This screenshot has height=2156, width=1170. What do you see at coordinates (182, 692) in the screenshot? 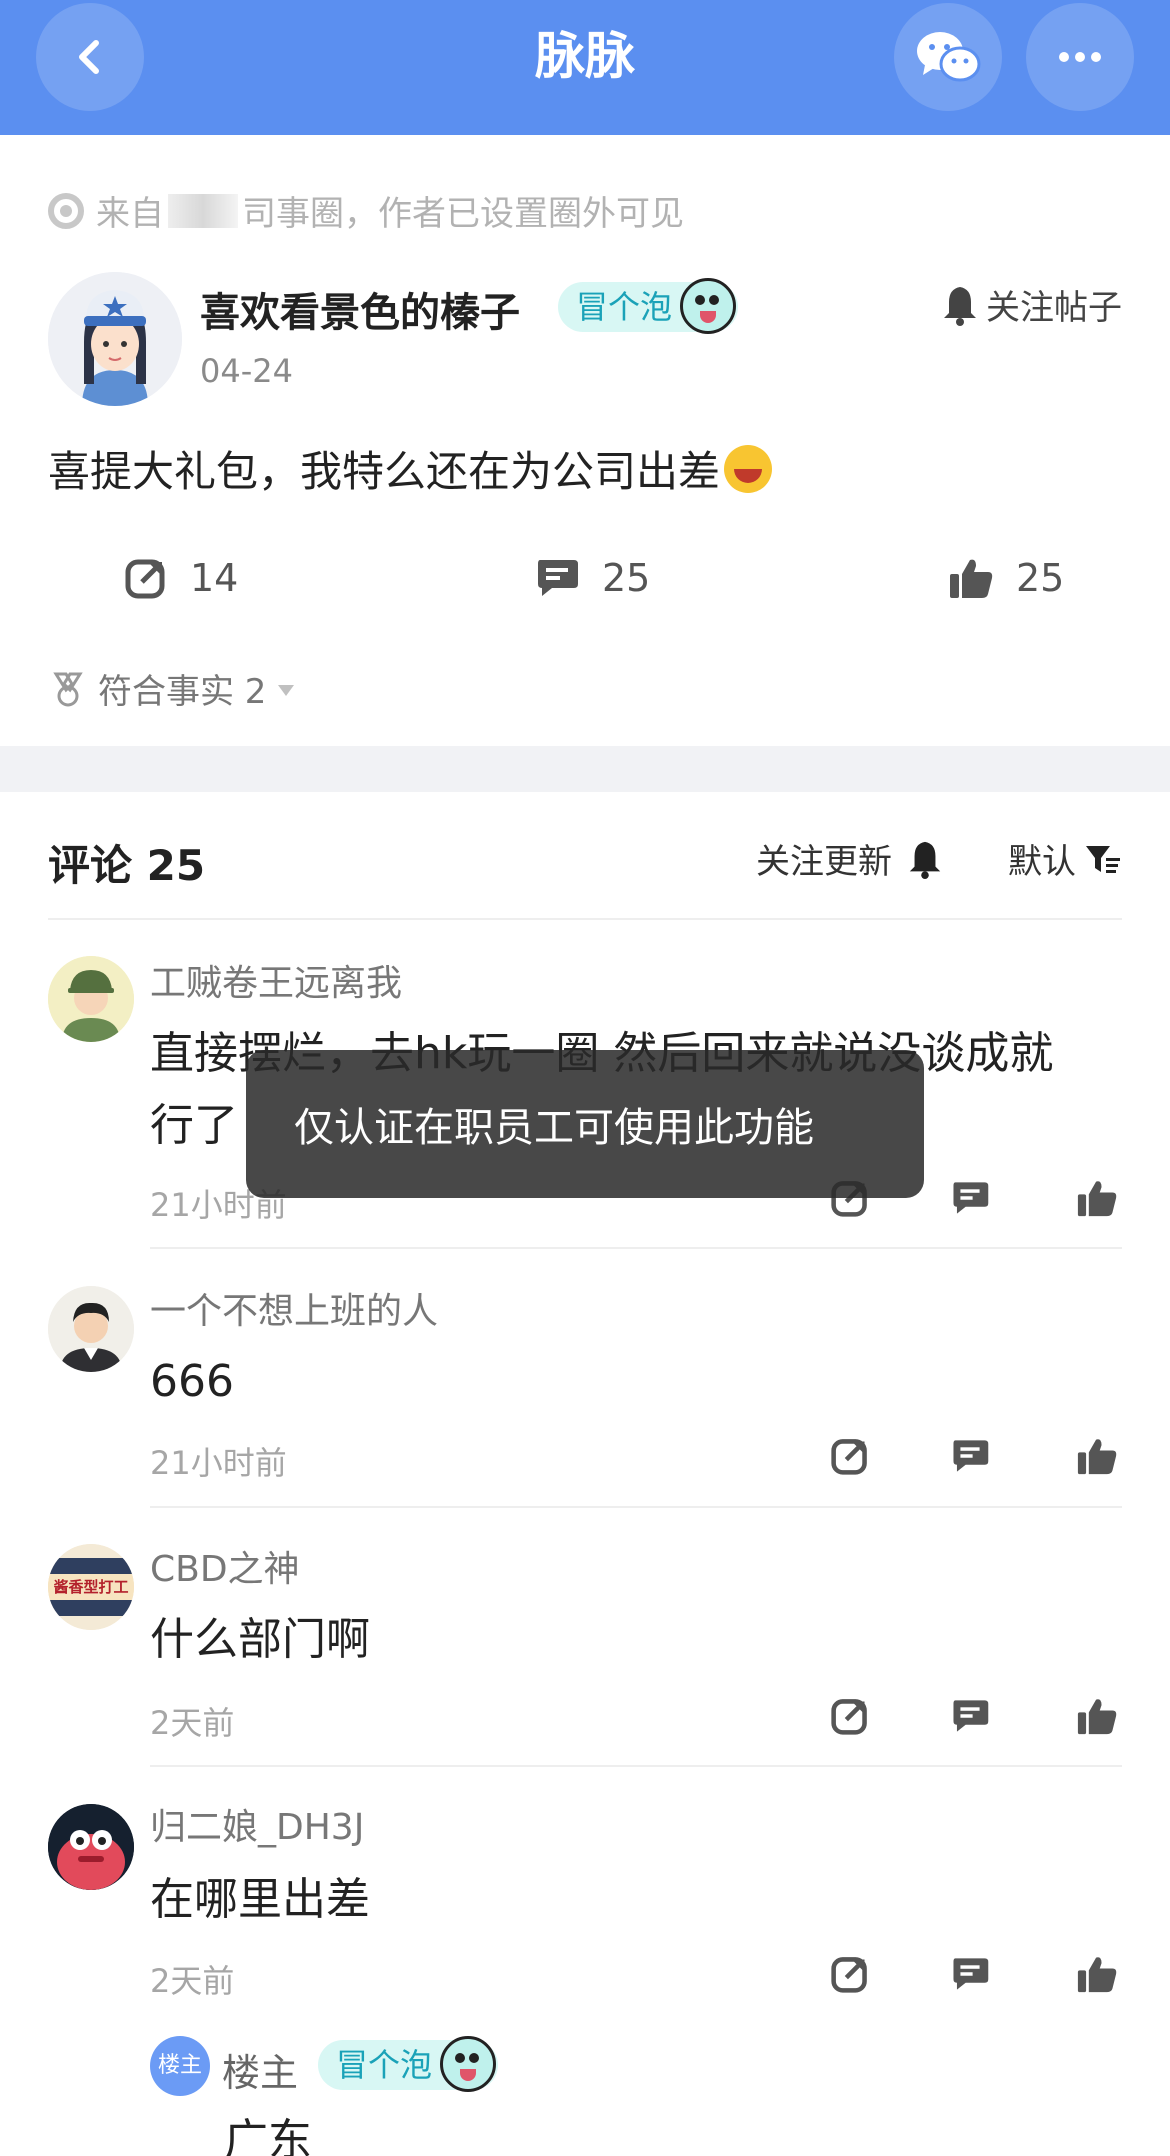
I see `fact-label: 符合事实 2` at bounding box center [182, 692].